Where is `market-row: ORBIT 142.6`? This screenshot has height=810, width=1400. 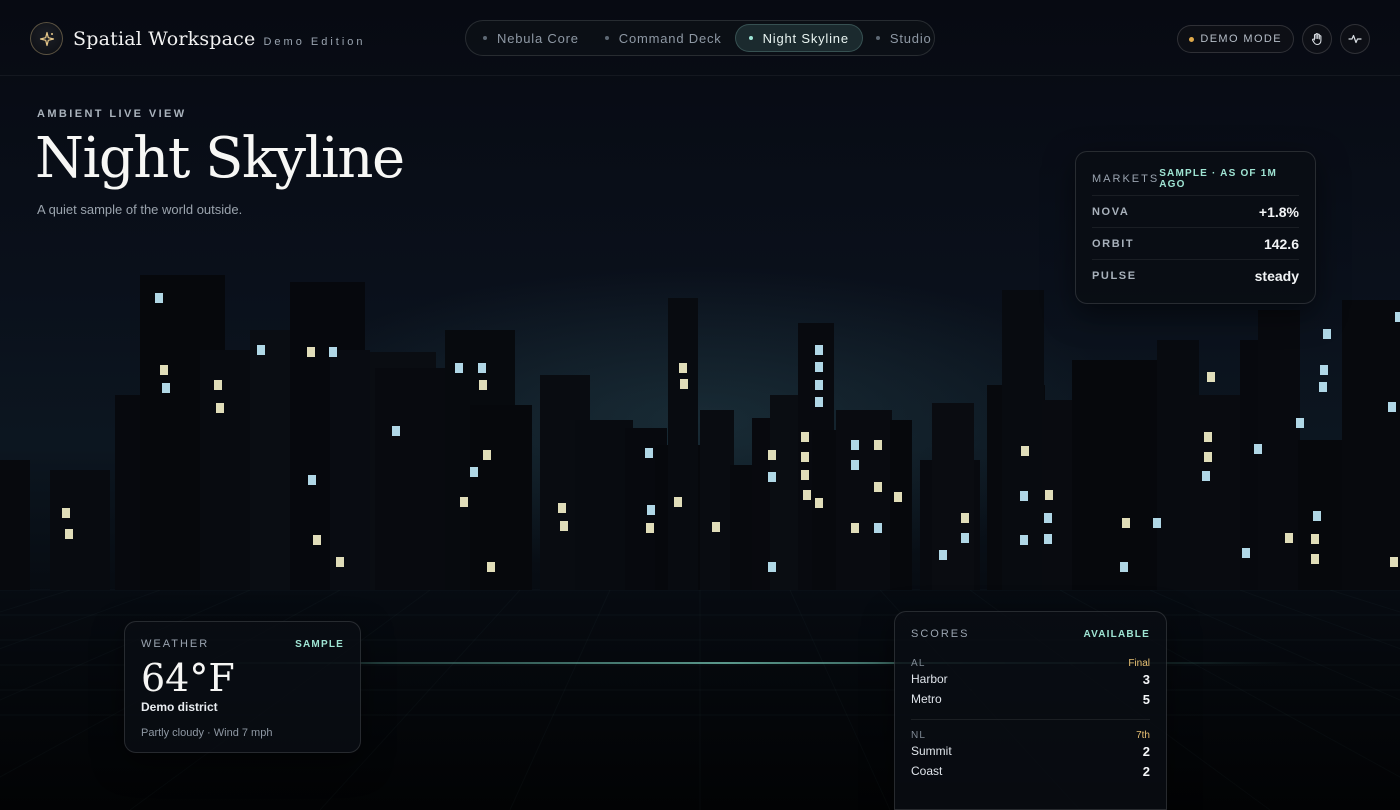 market-row: ORBIT 142.6 is located at coordinates (1195, 243).